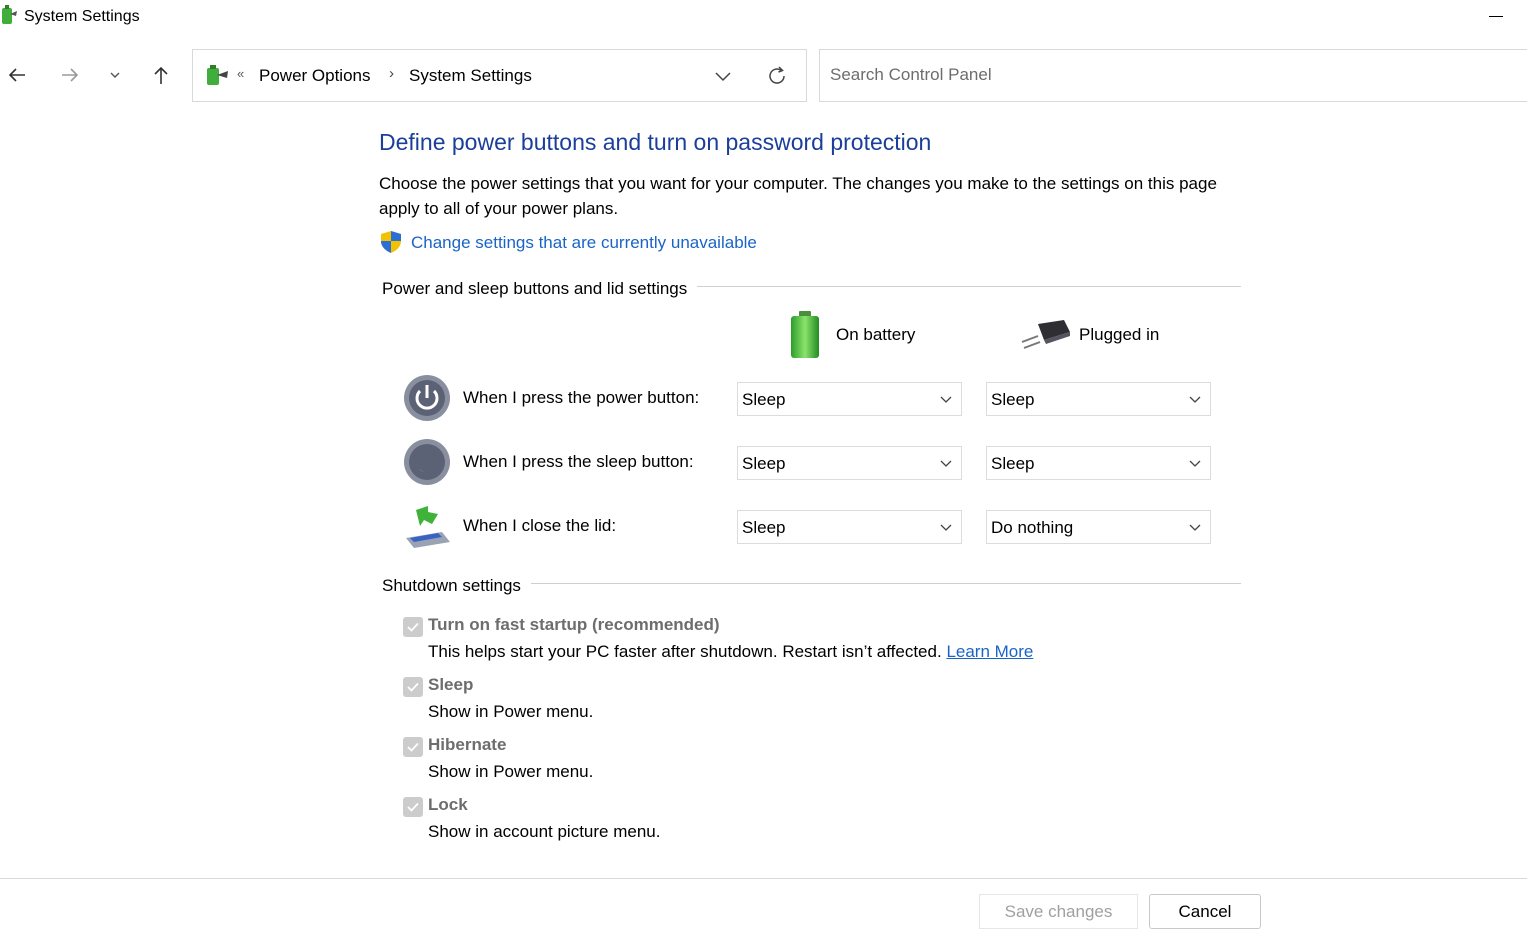 The image size is (1527, 939). Describe the element at coordinates (451, 684) in the screenshot. I see `sleep-title: Sleep` at that location.